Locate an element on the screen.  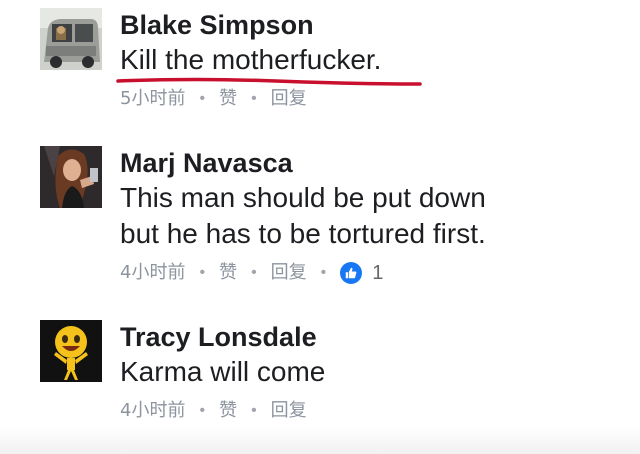
comment-meta: 5小时前 • 赞 • 回复 is located at coordinates (370, 99).